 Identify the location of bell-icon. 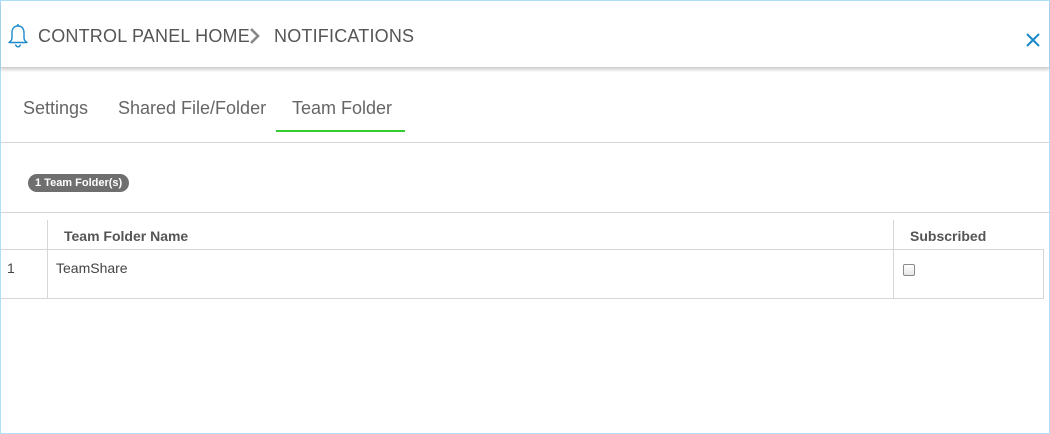
(18, 36).